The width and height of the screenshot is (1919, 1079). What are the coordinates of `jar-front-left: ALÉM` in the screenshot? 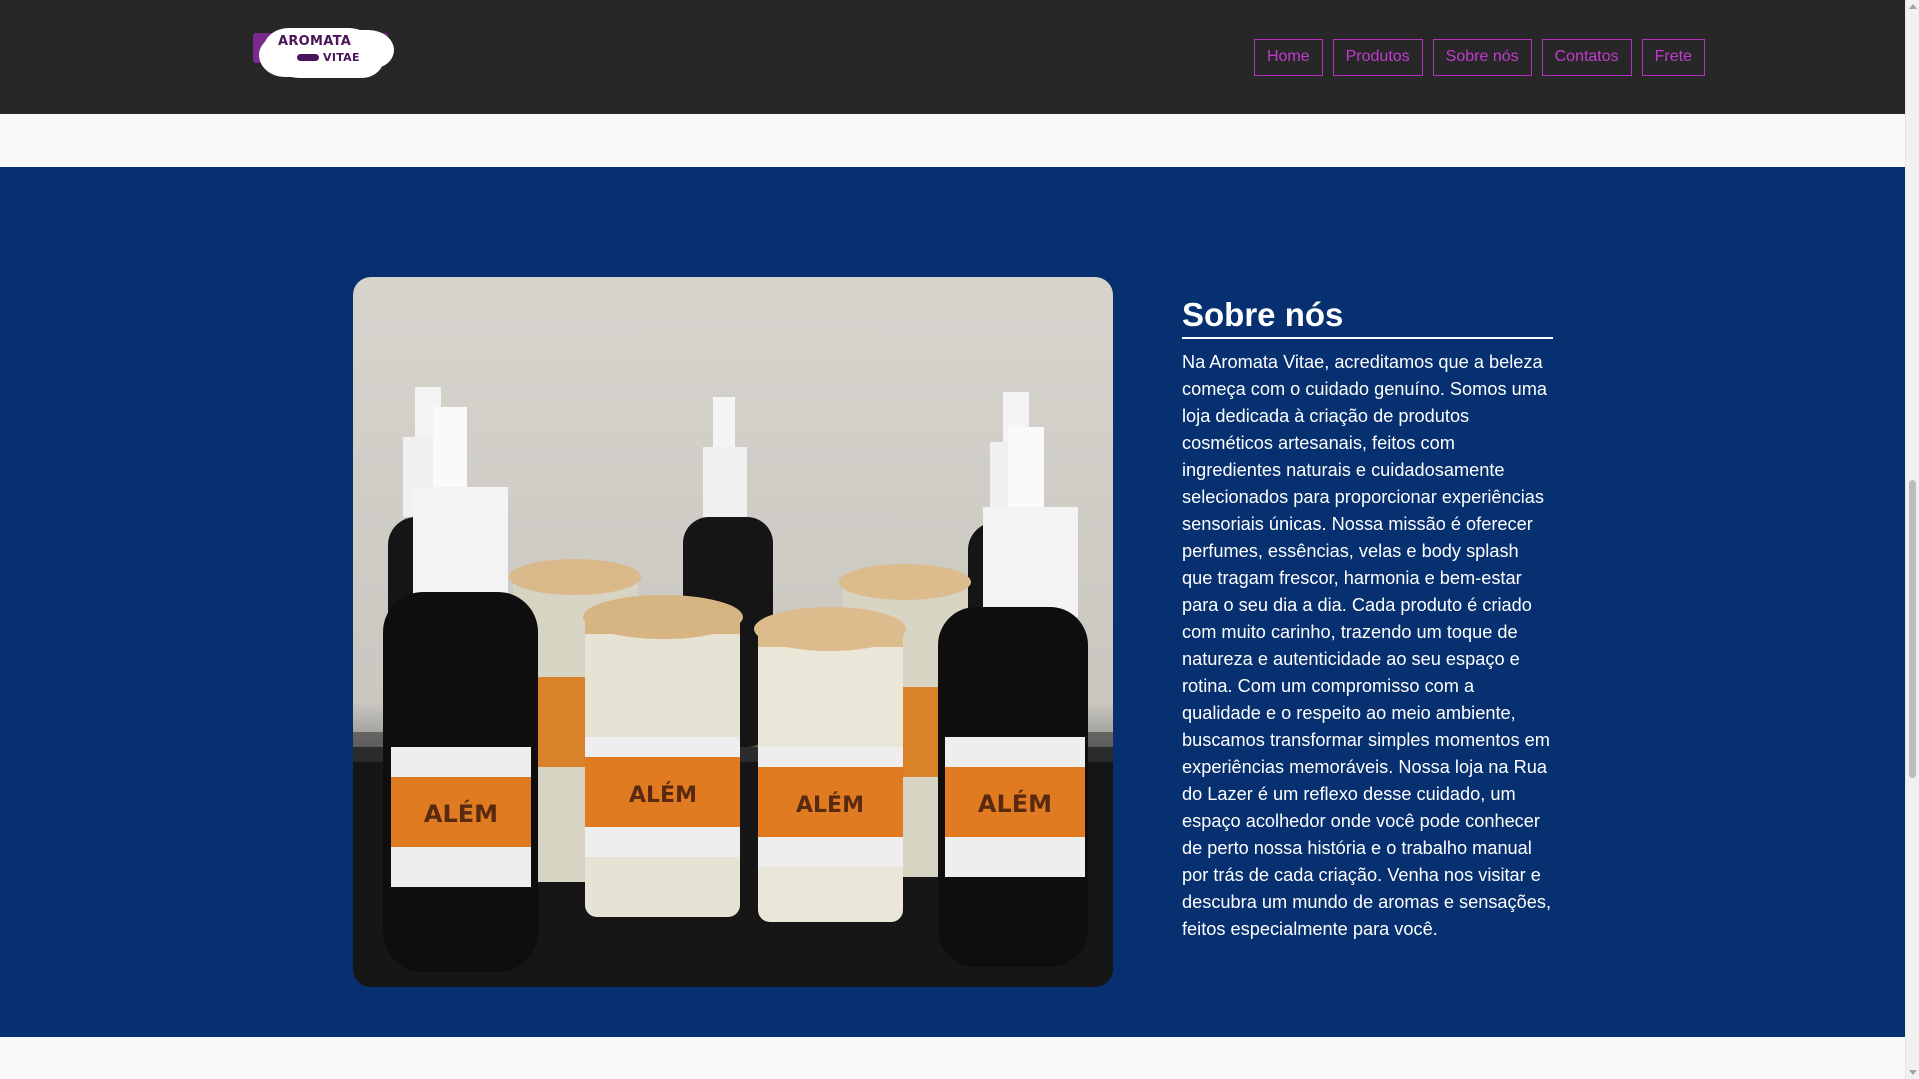 It's located at (663, 756).